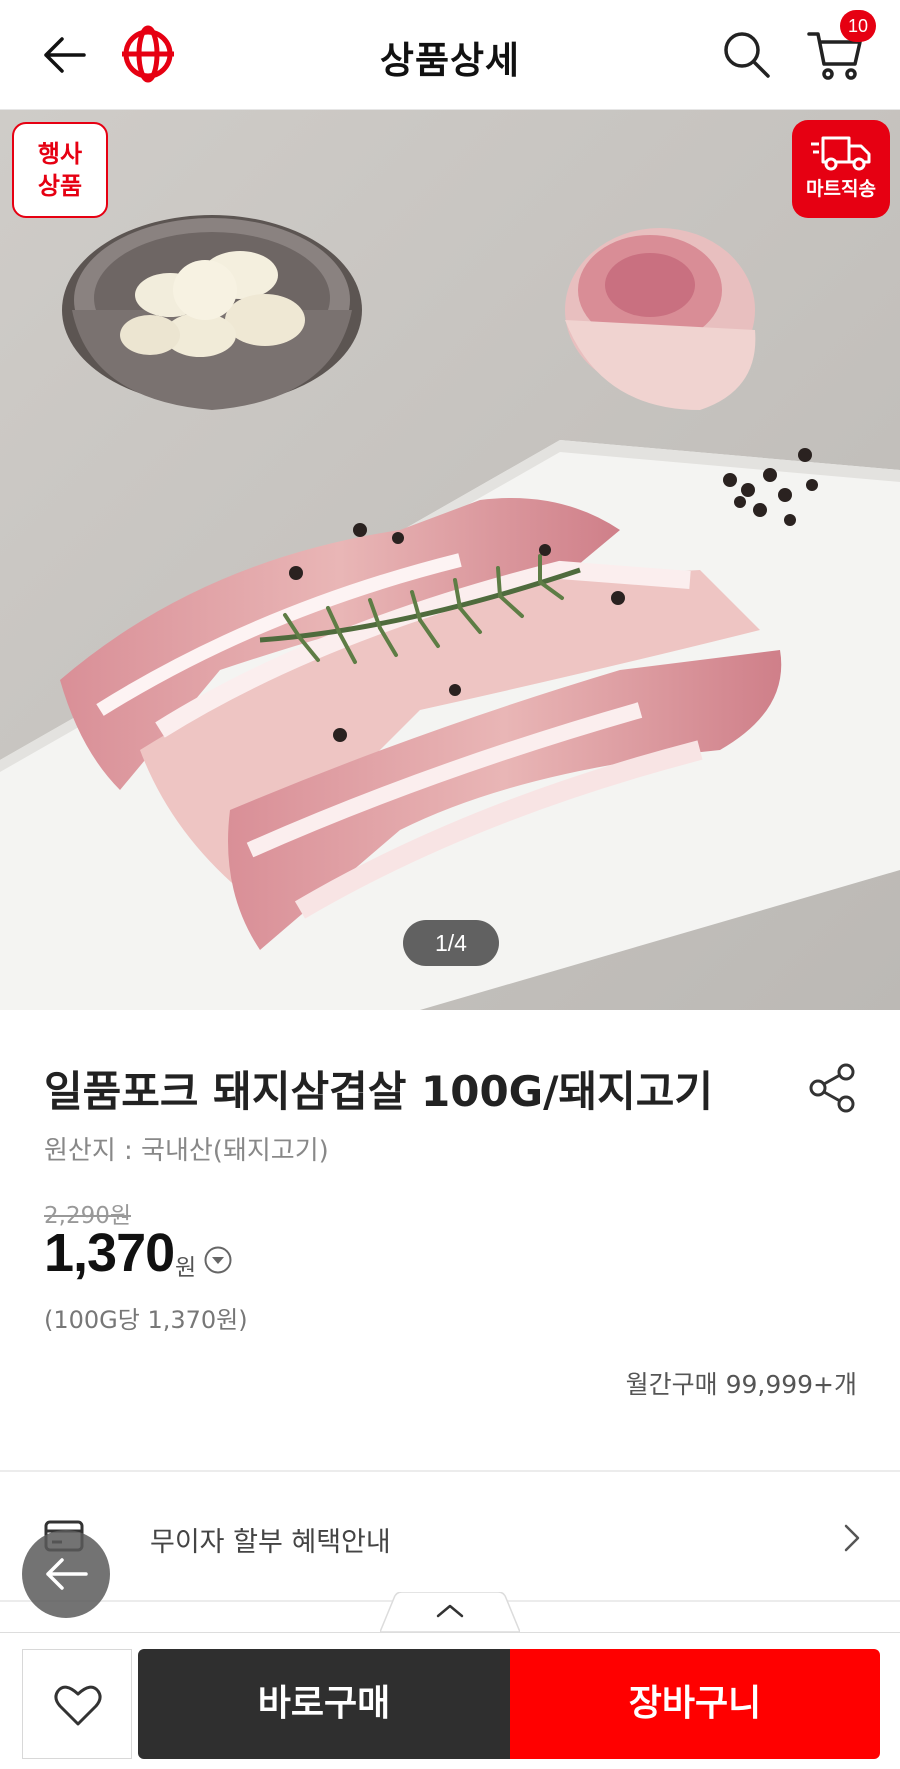 The width and height of the screenshot is (900, 1769). Describe the element at coordinates (450, 55) in the screenshot. I see `top-app-bar: 상품상세 10` at that location.